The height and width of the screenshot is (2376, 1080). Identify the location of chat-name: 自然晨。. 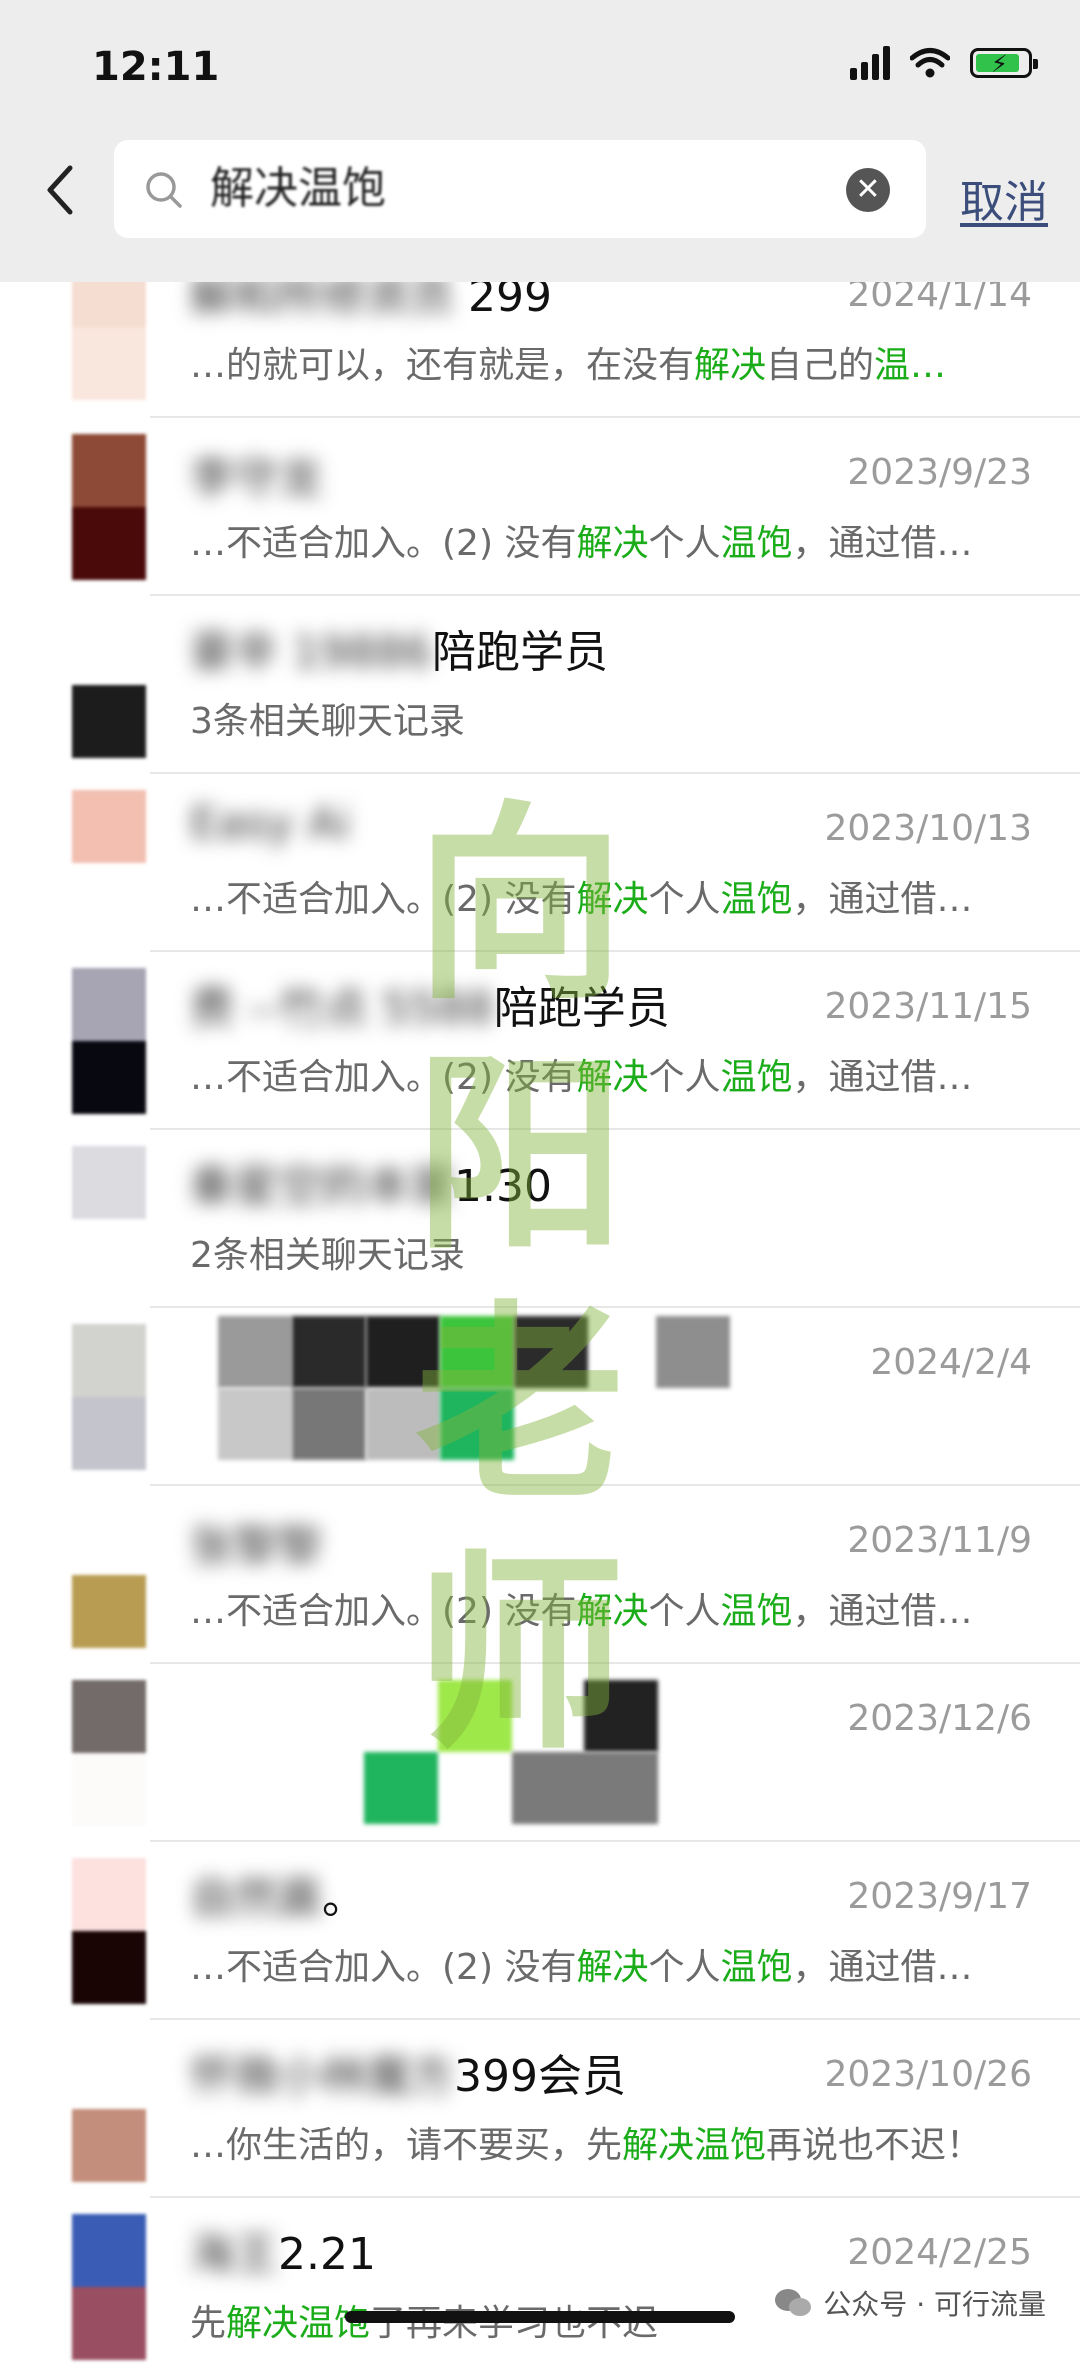
(278, 1898).